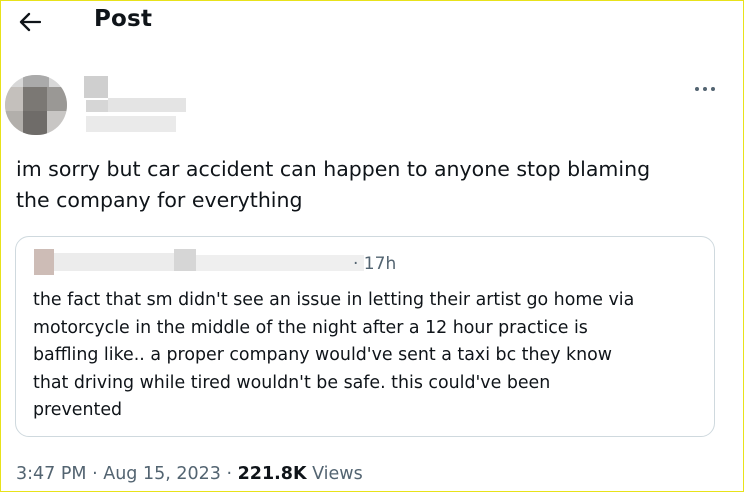 The image size is (744, 492). I want to click on author-avatar, so click(36, 105).